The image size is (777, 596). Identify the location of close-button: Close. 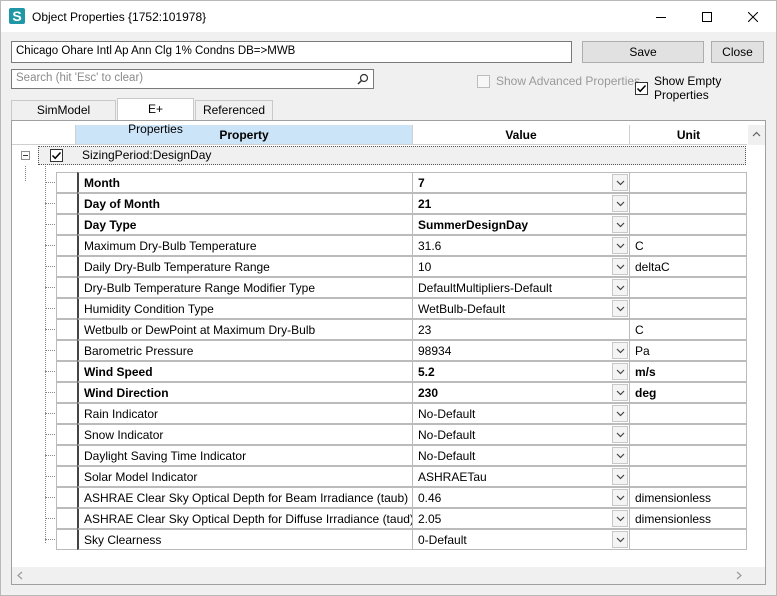
(737, 52).